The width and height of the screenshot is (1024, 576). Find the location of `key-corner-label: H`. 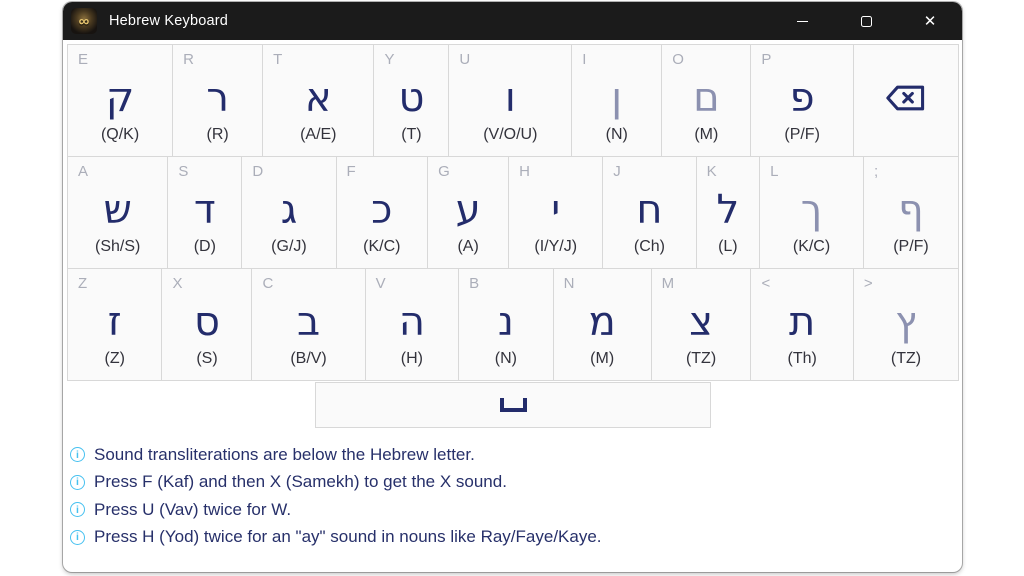

key-corner-label: H is located at coordinates (524, 171).